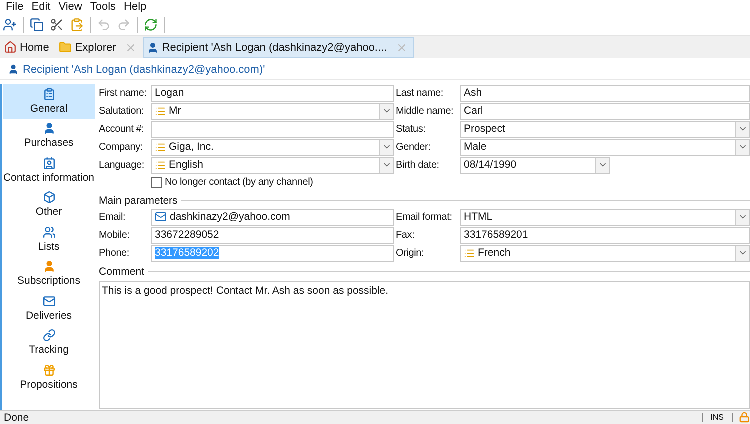 The image size is (750, 424). Describe the element at coordinates (272, 93) in the screenshot. I see `input-field: Logan` at that location.